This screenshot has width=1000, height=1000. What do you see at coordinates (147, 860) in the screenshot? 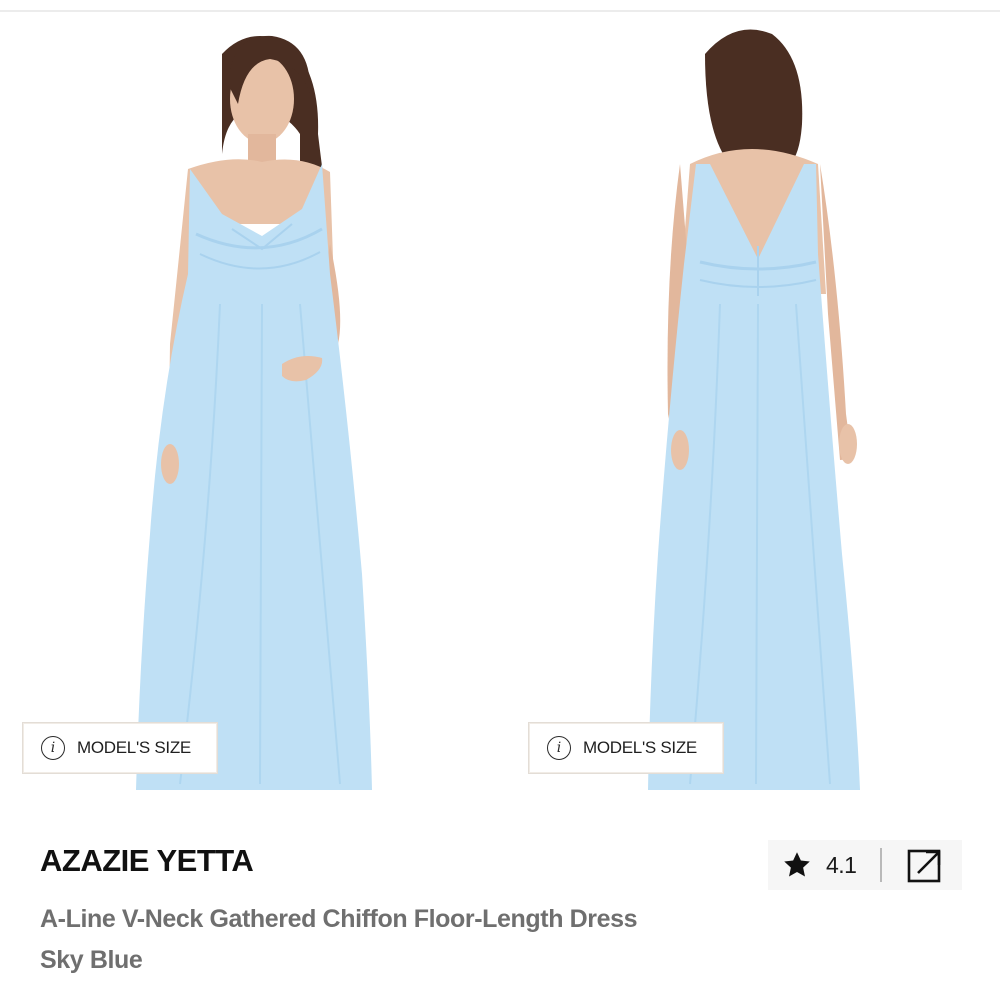
I see `brand-title: AZAZIE YETTA` at bounding box center [147, 860].